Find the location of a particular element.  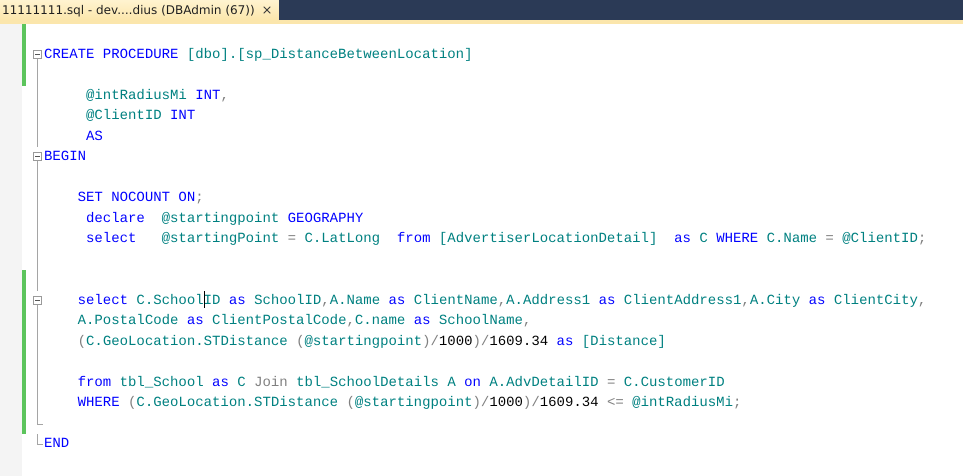

code-line: from tbl_School as C Join tbl_SchoolDetails A on A.AdvDetailID = C.CustomerID is located at coordinates (401, 383).